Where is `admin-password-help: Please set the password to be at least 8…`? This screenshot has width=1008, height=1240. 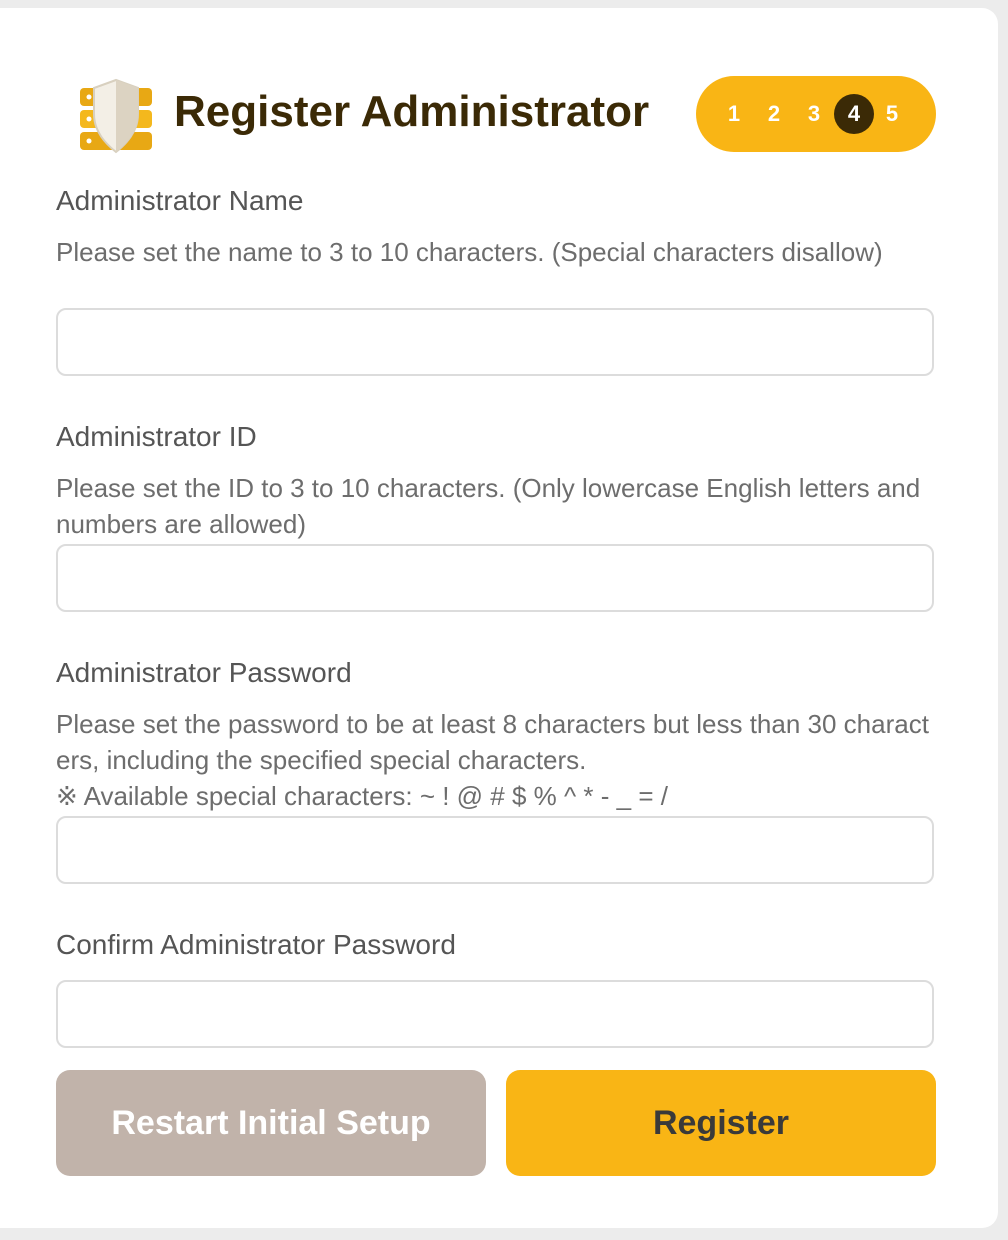
admin-password-help: Please set the password to be at least 8… is located at coordinates (492, 742).